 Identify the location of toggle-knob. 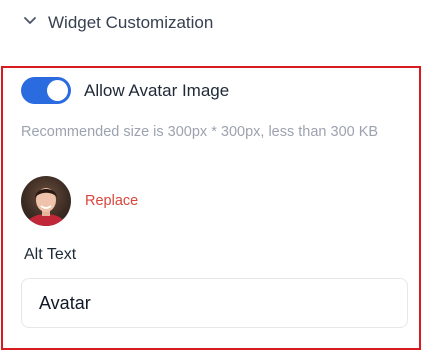
(57, 90).